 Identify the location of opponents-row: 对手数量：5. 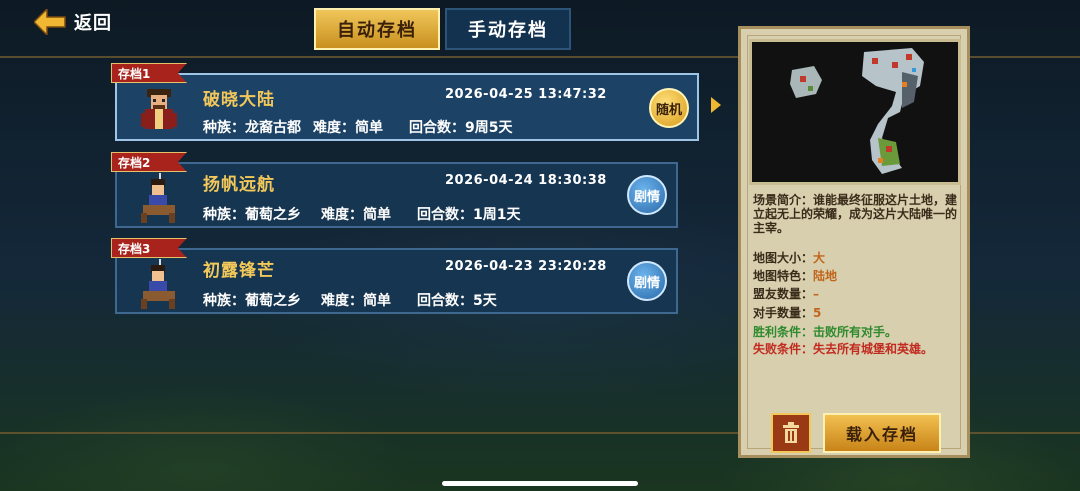
(787, 312).